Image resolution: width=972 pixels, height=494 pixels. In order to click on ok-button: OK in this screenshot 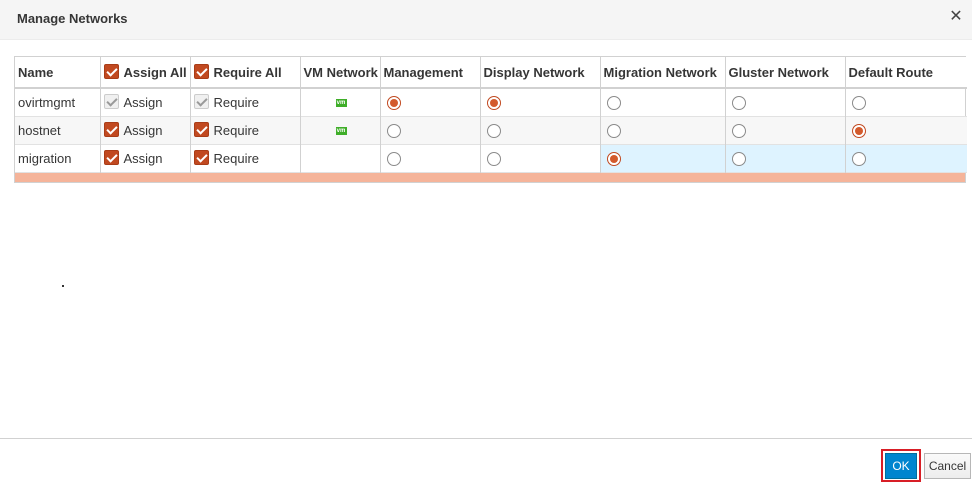, I will do `click(901, 466)`.